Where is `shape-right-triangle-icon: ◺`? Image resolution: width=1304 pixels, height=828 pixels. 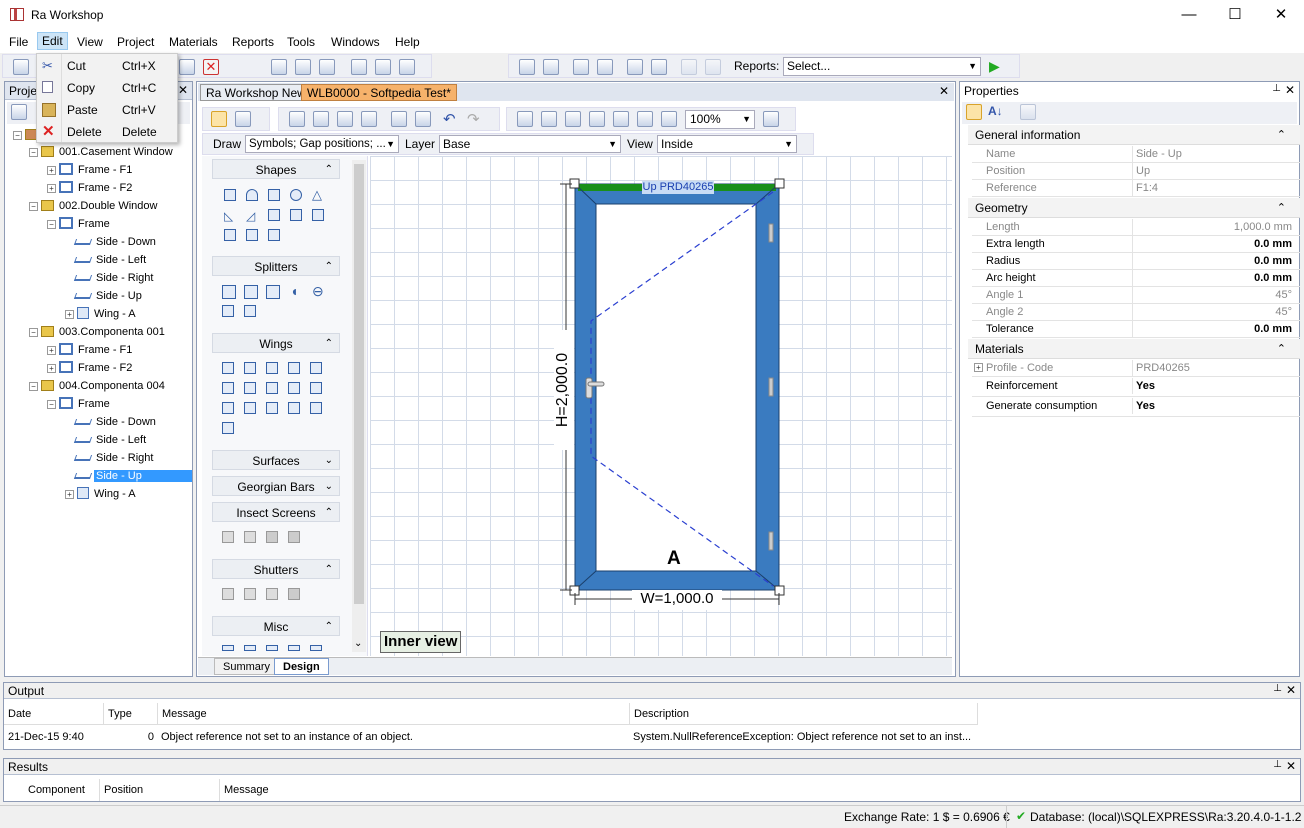
shape-right-triangle-icon: ◺ is located at coordinates (230, 216).